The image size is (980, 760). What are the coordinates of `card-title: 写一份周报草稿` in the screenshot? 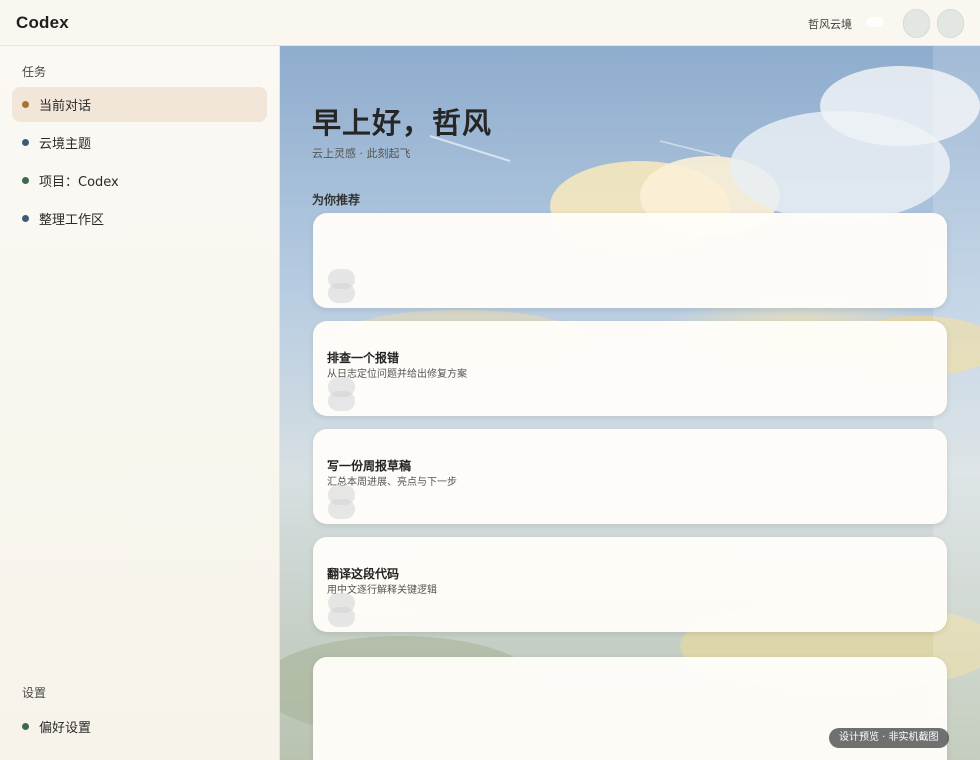 It's located at (369, 466).